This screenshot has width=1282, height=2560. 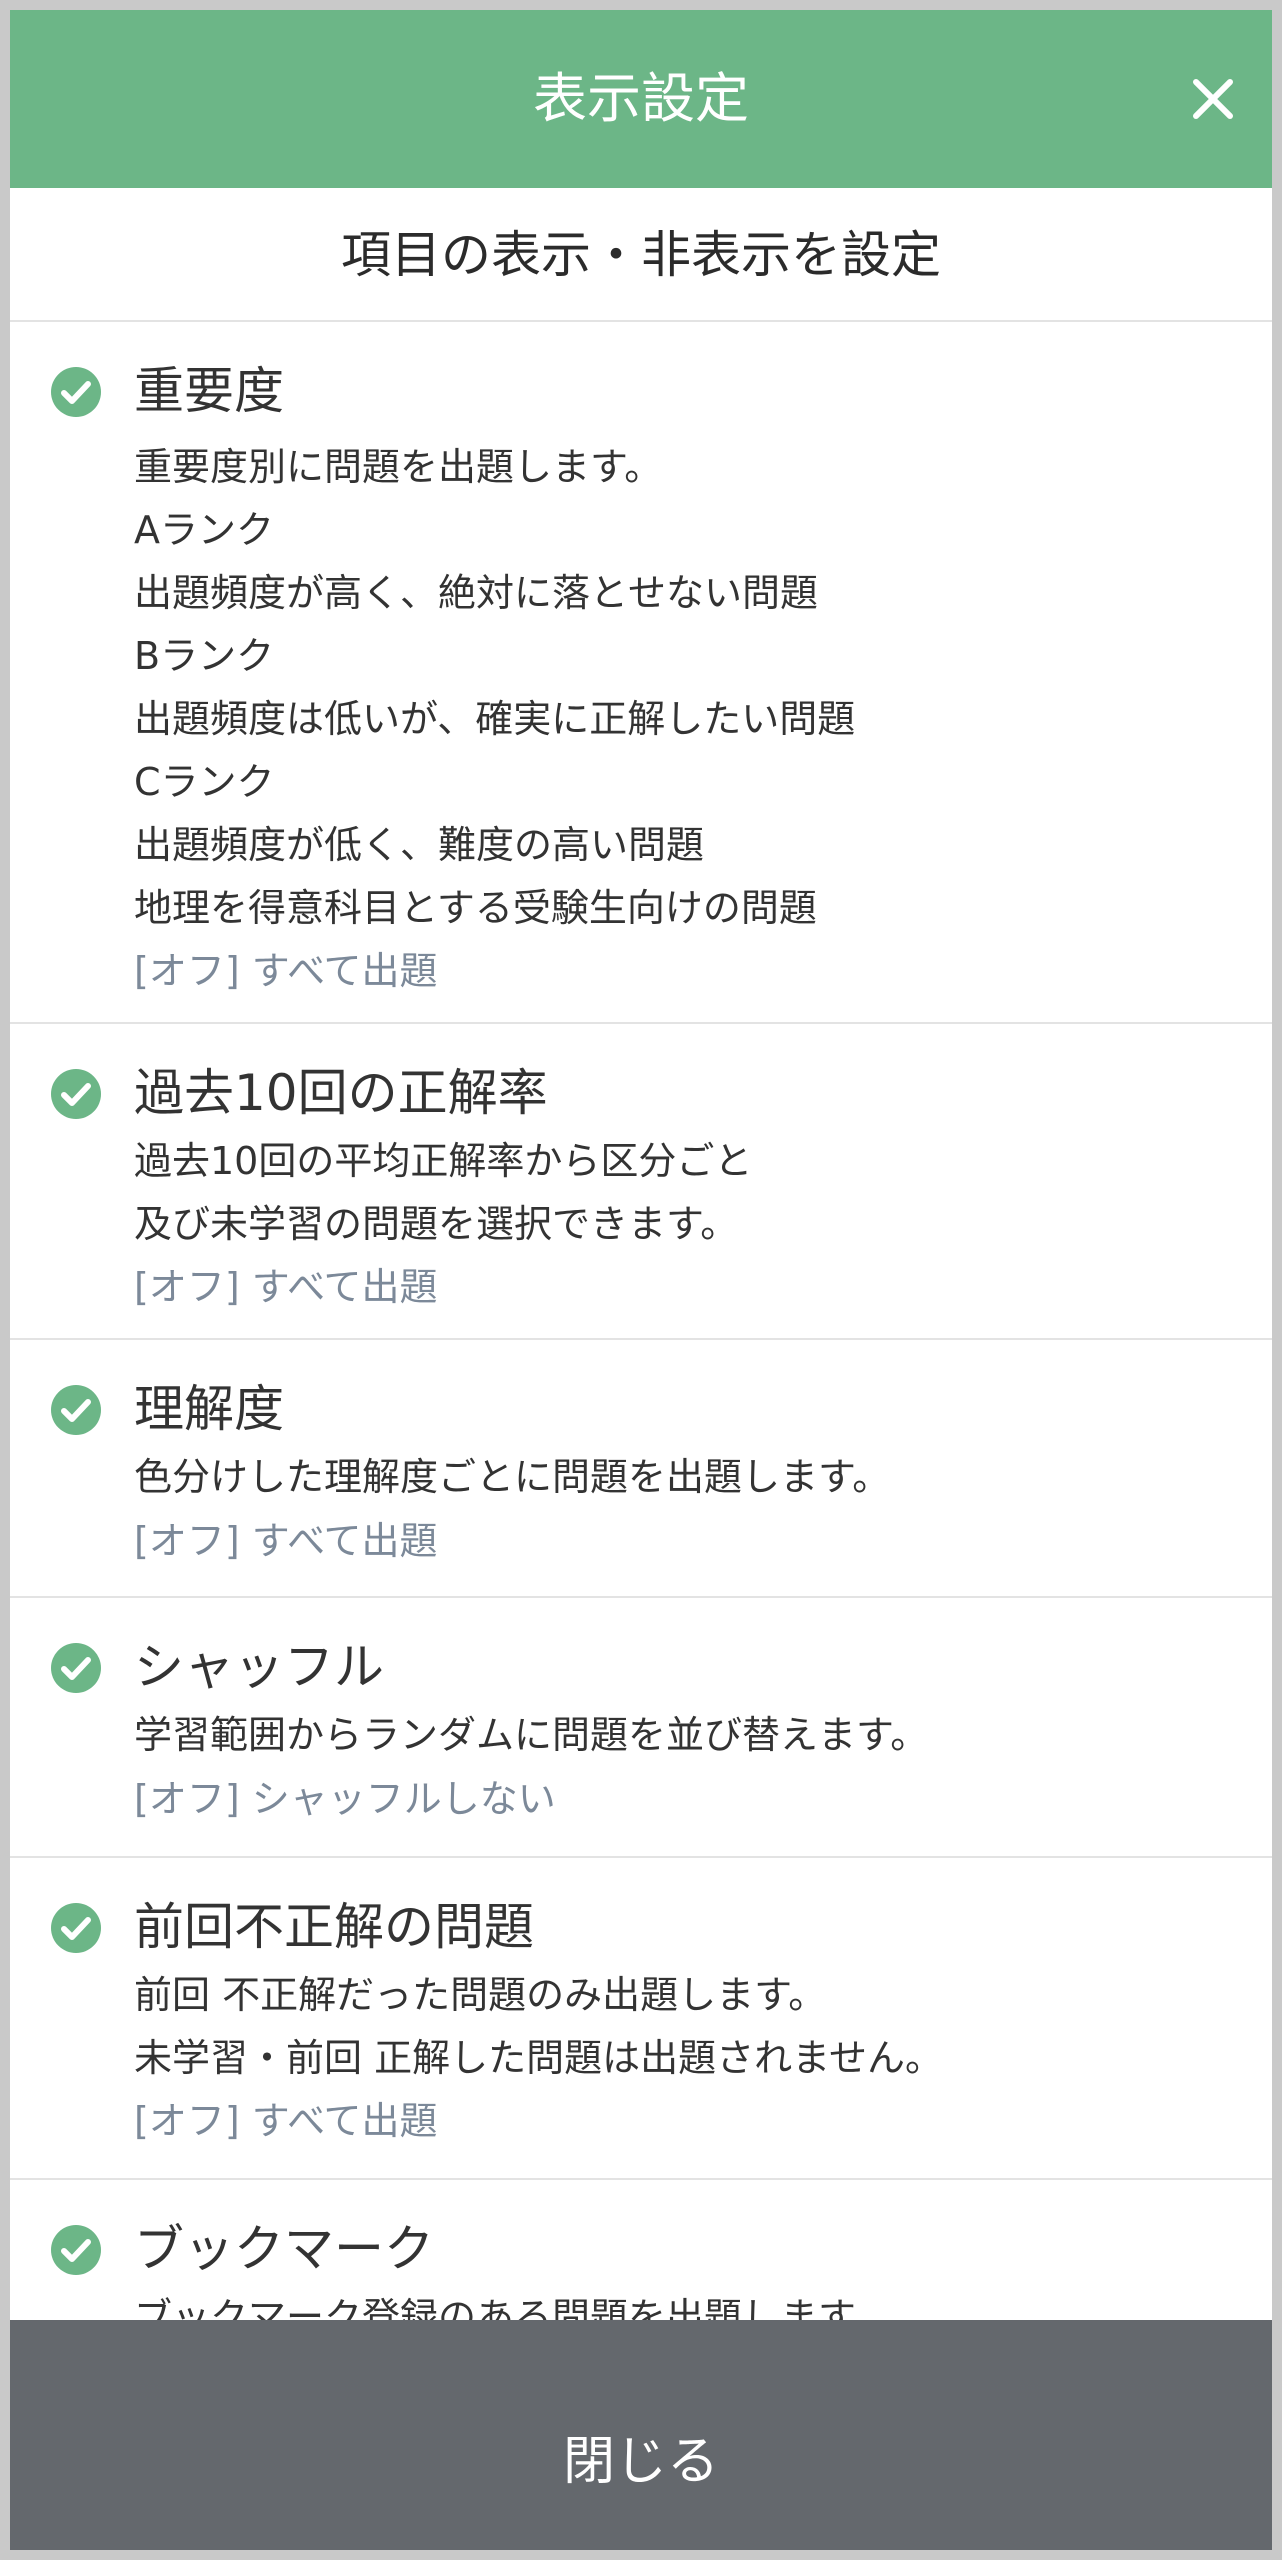 I want to click on setting-description-line: Cランク, so click(x=204, y=782).